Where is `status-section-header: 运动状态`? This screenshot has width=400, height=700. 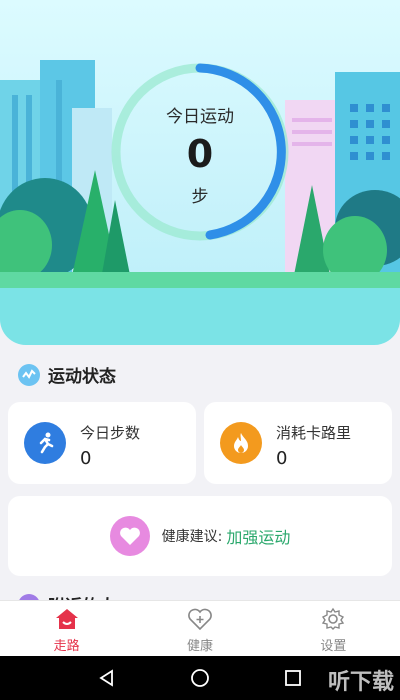
status-section-header: 运动状态 is located at coordinates (67, 374).